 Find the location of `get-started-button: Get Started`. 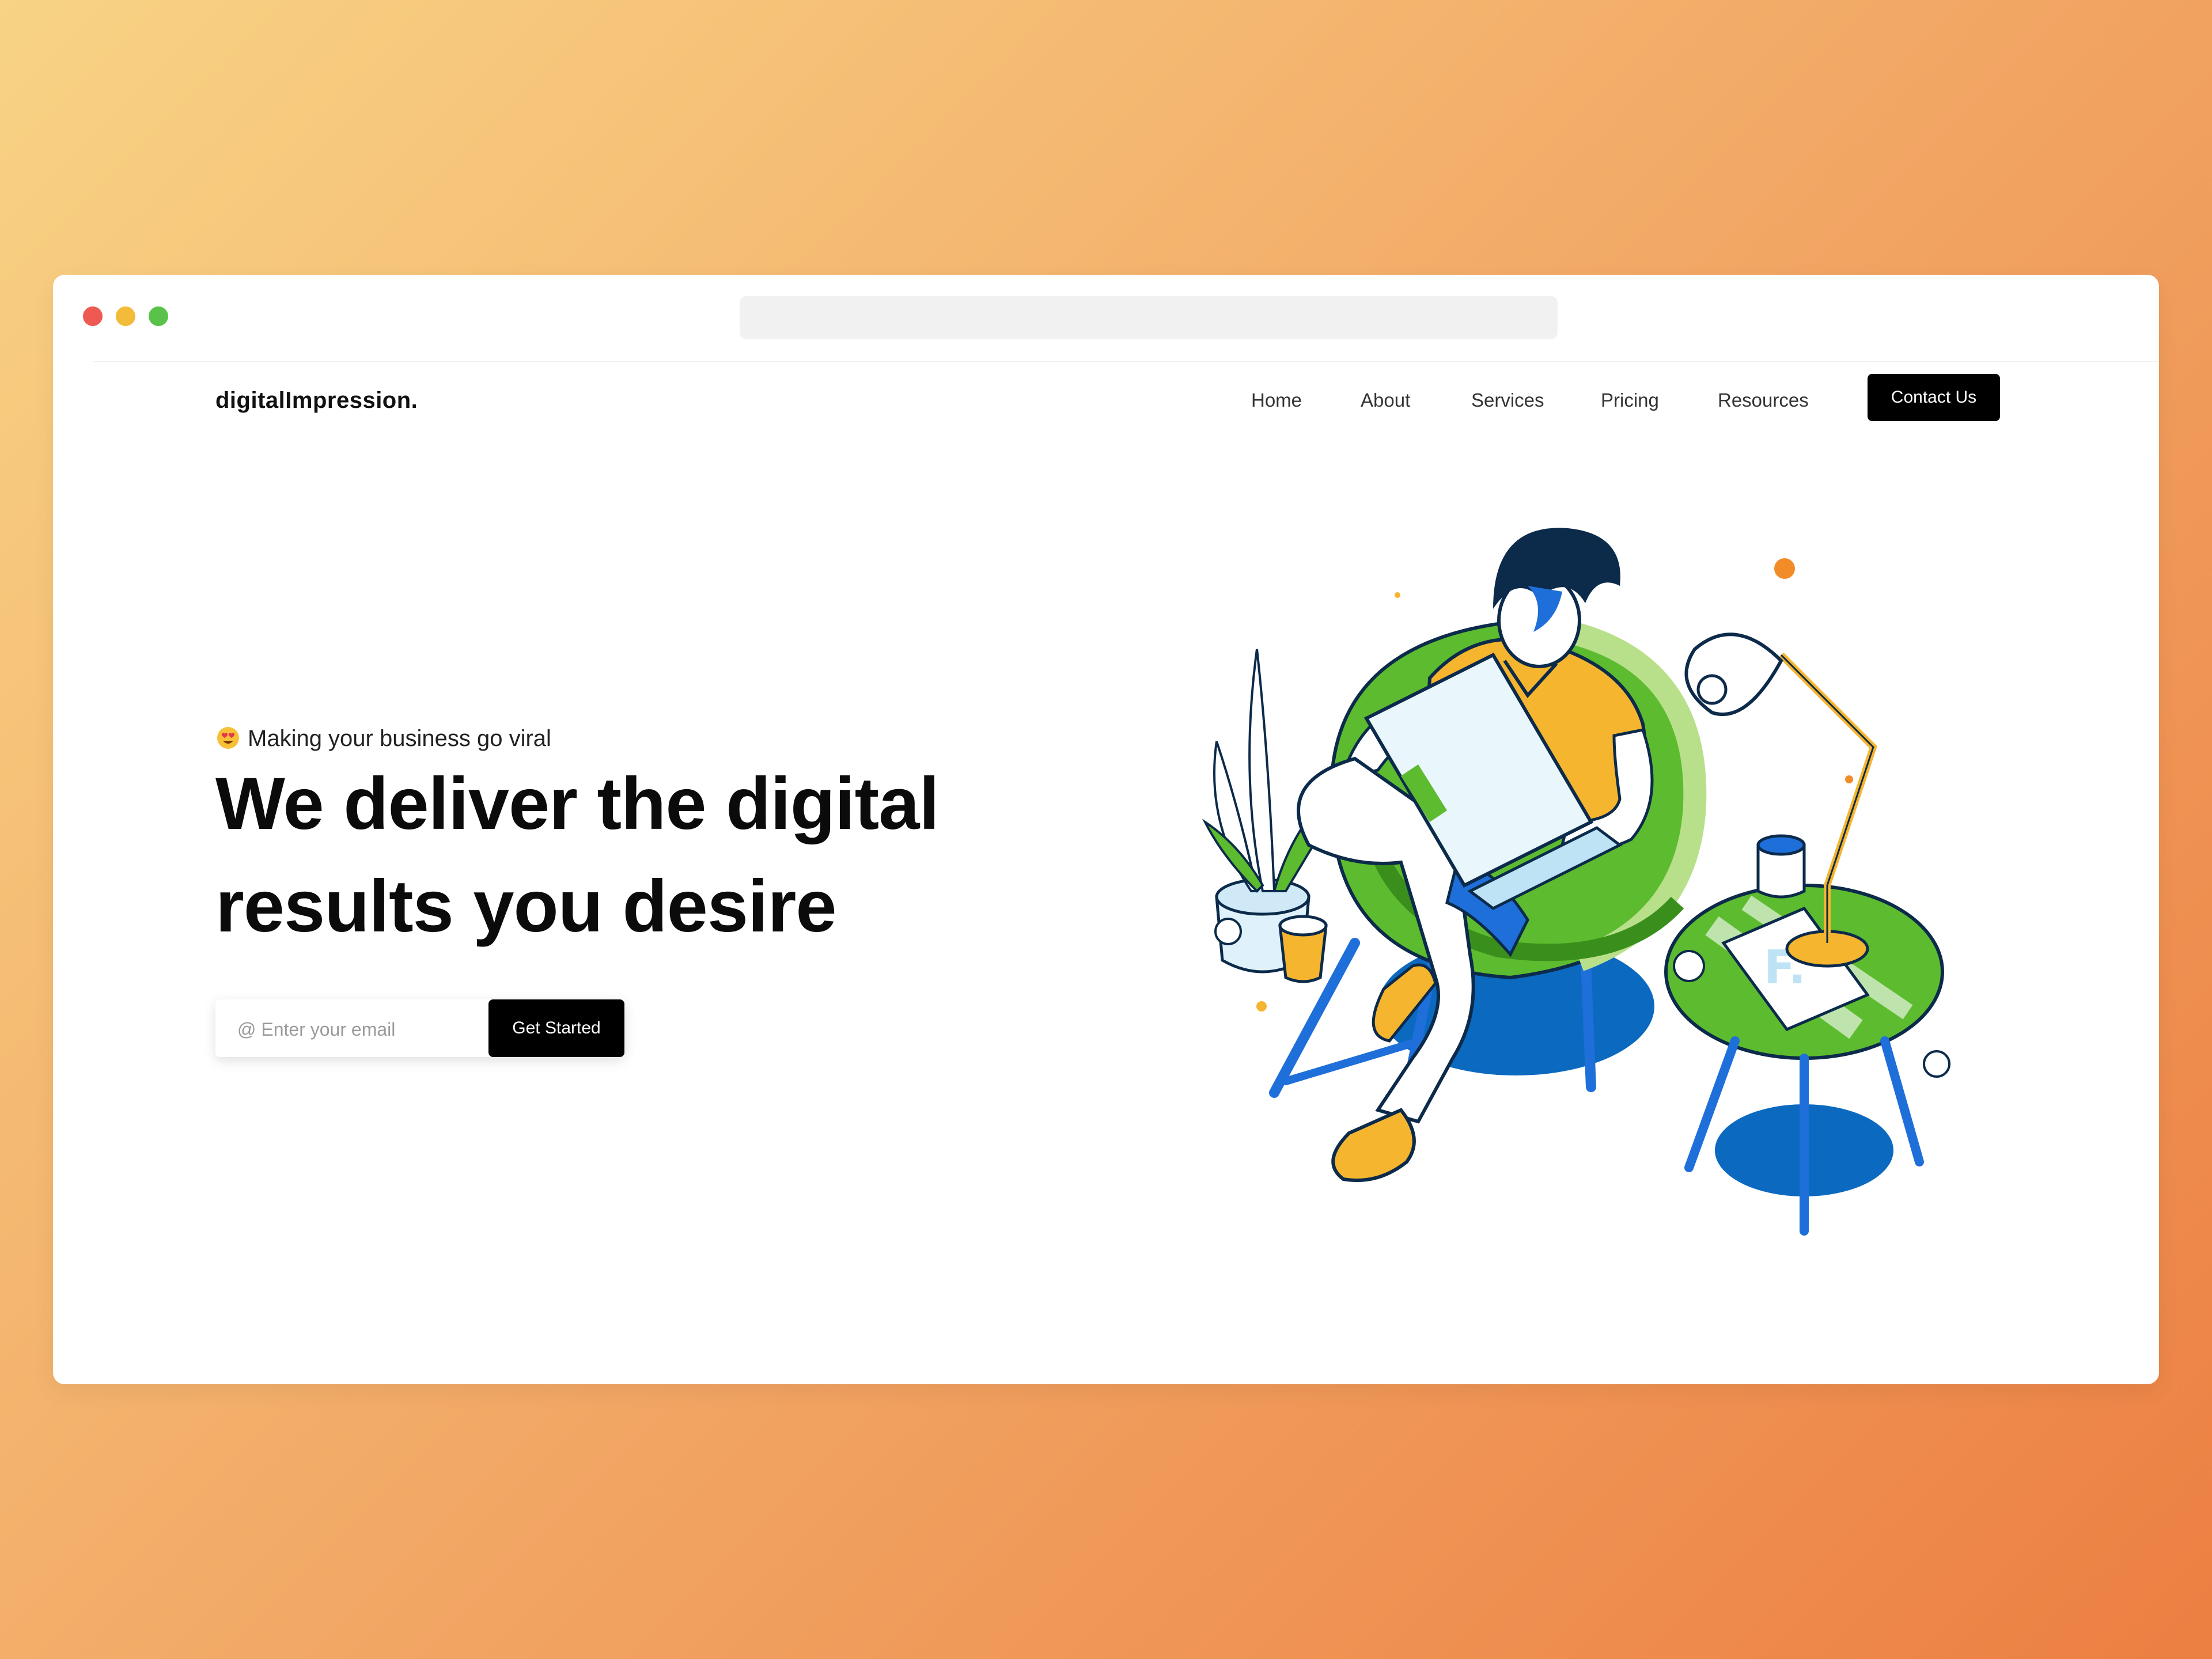

get-started-button: Get Started is located at coordinates (556, 1028).